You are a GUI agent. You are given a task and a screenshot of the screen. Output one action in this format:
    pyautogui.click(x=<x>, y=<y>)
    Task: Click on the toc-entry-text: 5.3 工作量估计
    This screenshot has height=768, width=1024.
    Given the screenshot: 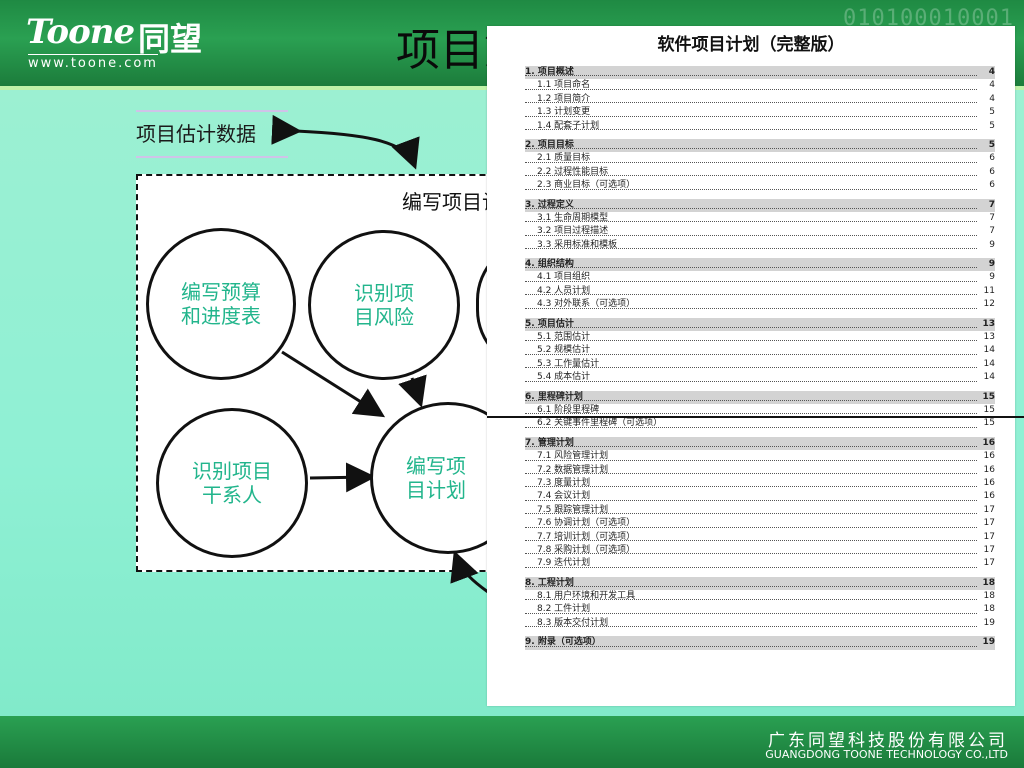 What is the action you would take?
    pyautogui.click(x=568, y=363)
    